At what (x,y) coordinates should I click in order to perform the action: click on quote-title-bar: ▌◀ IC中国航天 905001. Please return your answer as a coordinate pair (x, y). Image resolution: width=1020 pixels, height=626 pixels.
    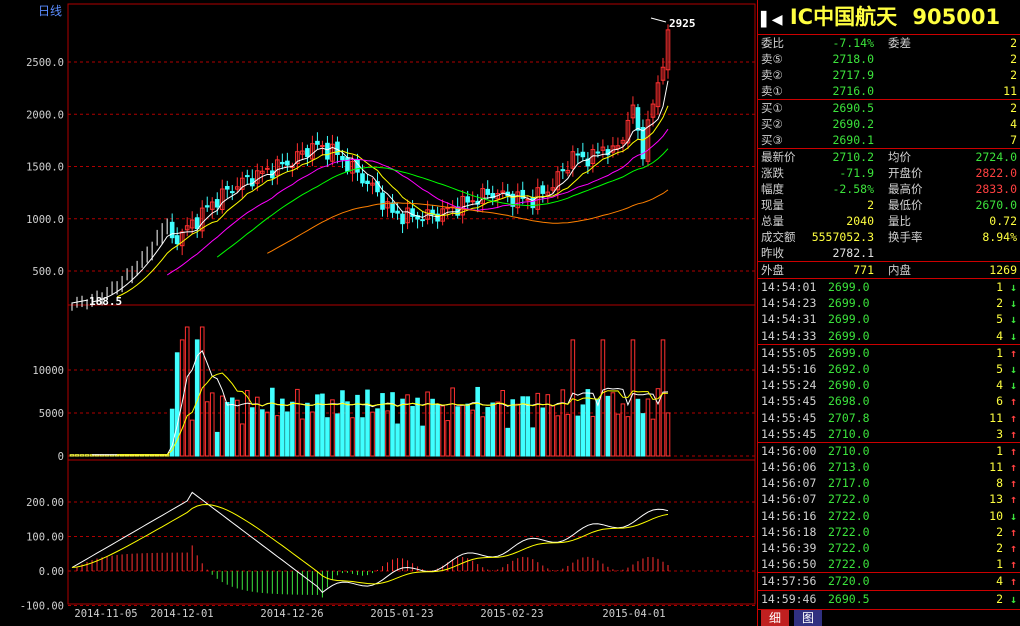
    Looking at the image, I should click on (889, 17).